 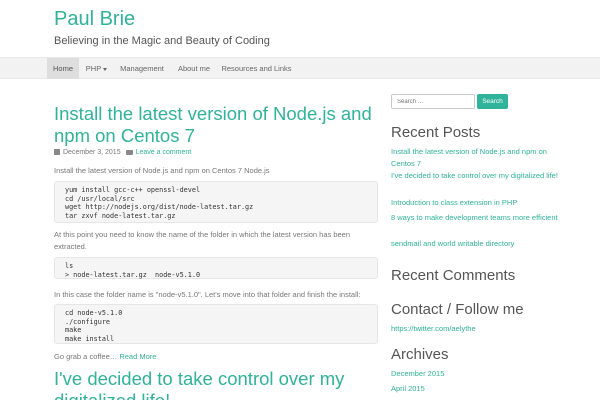 I want to click on archive-link: April 2015, so click(x=476, y=389).